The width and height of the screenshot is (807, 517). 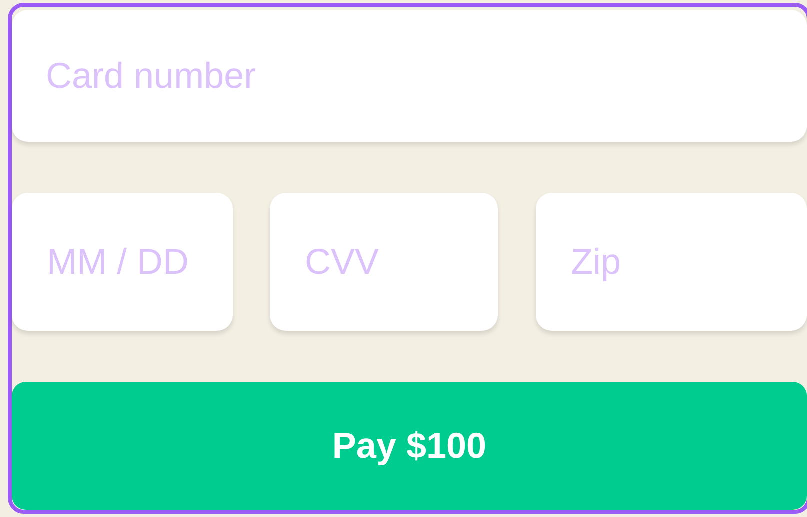 I want to click on input-field: CVV, so click(x=384, y=262).